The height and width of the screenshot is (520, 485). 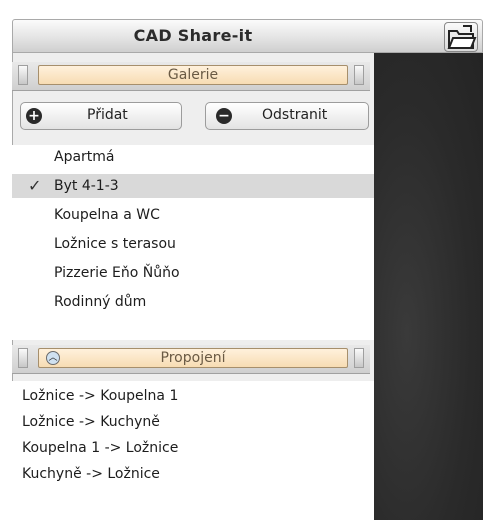 What do you see at coordinates (23, 358) in the screenshot?
I see `propojeni-header-left-edge` at bounding box center [23, 358].